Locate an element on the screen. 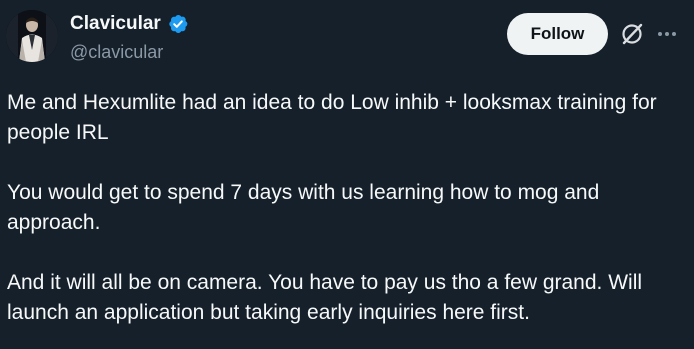 The width and height of the screenshot is (694, 349). verified-badge-icon is located at coordinates (178, 24).